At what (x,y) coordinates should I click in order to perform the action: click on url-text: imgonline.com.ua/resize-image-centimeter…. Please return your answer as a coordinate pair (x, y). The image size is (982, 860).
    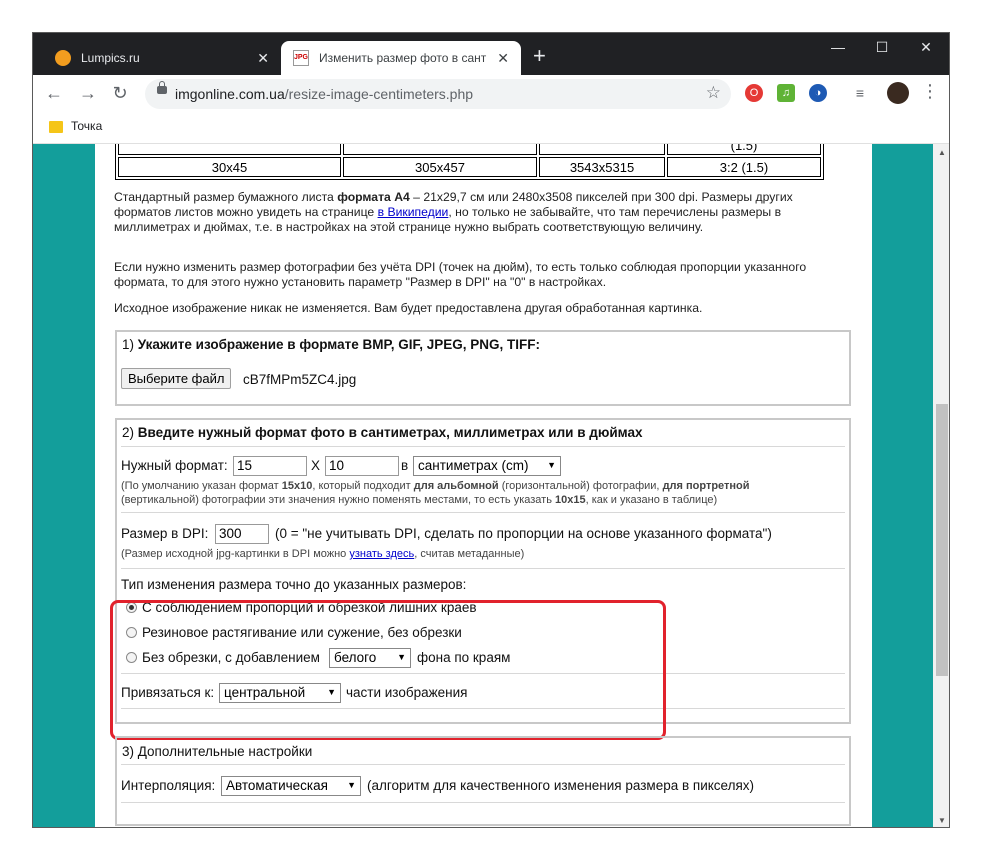
    Looking at the image, I should click on (324, 94).